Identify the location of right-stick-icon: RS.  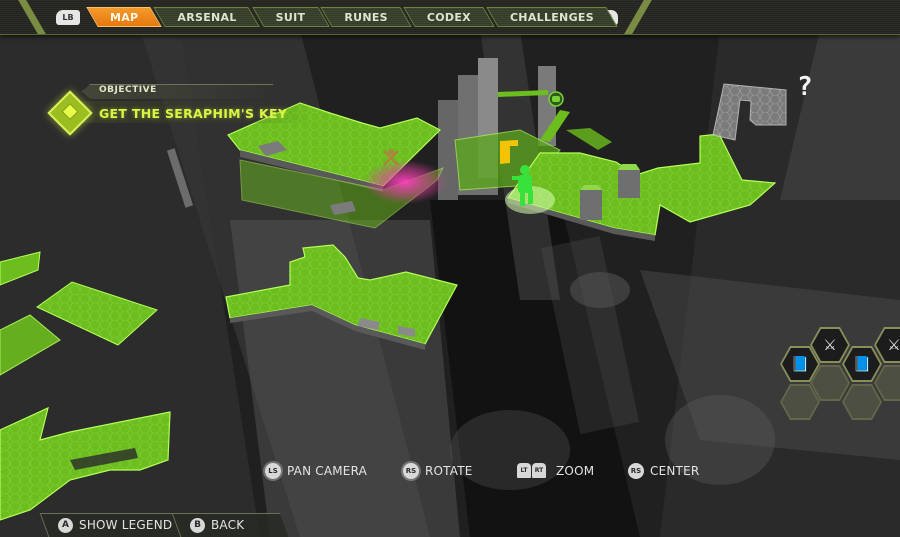
(411, 471).